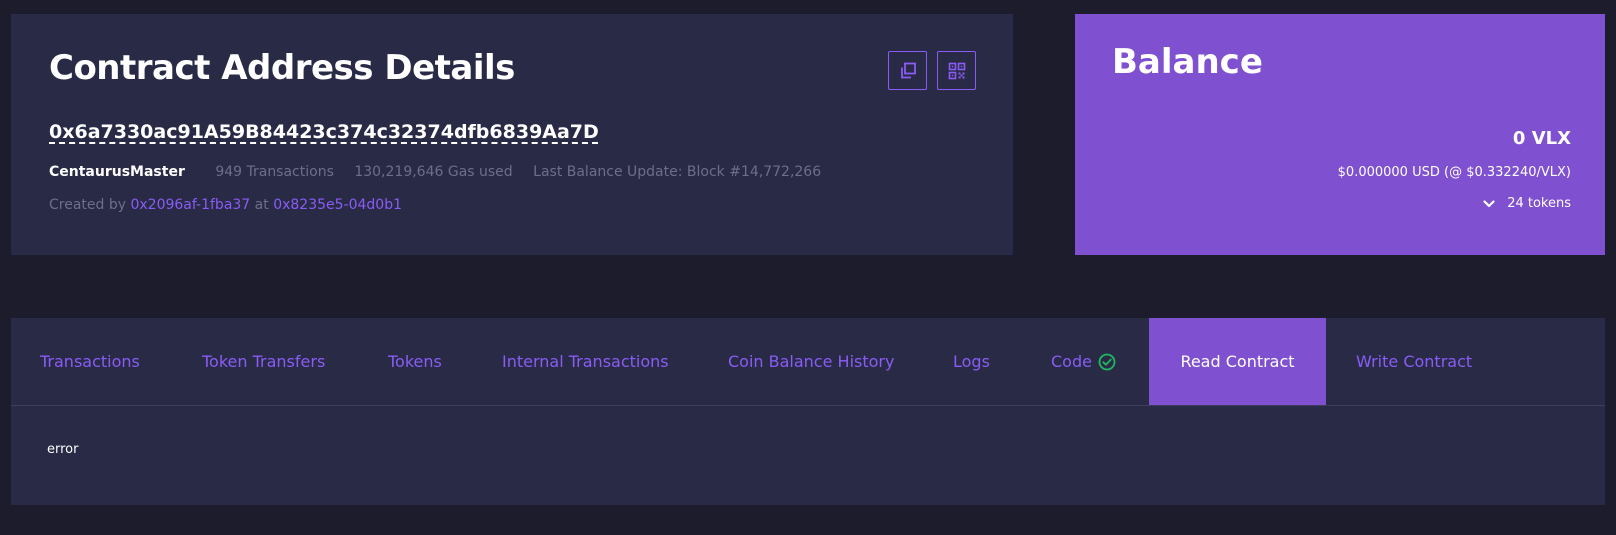  Describe the element at coordinates (1107, 362) in the screenshot. I see `check-circle-icon` at that location.